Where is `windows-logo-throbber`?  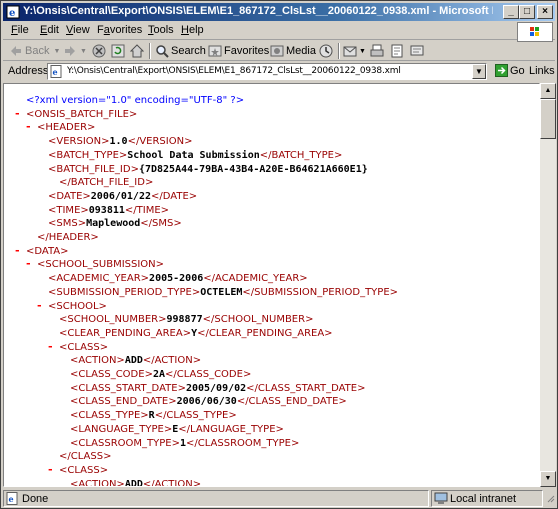
windows-logo-throbber is located at coordinates (535, 32).